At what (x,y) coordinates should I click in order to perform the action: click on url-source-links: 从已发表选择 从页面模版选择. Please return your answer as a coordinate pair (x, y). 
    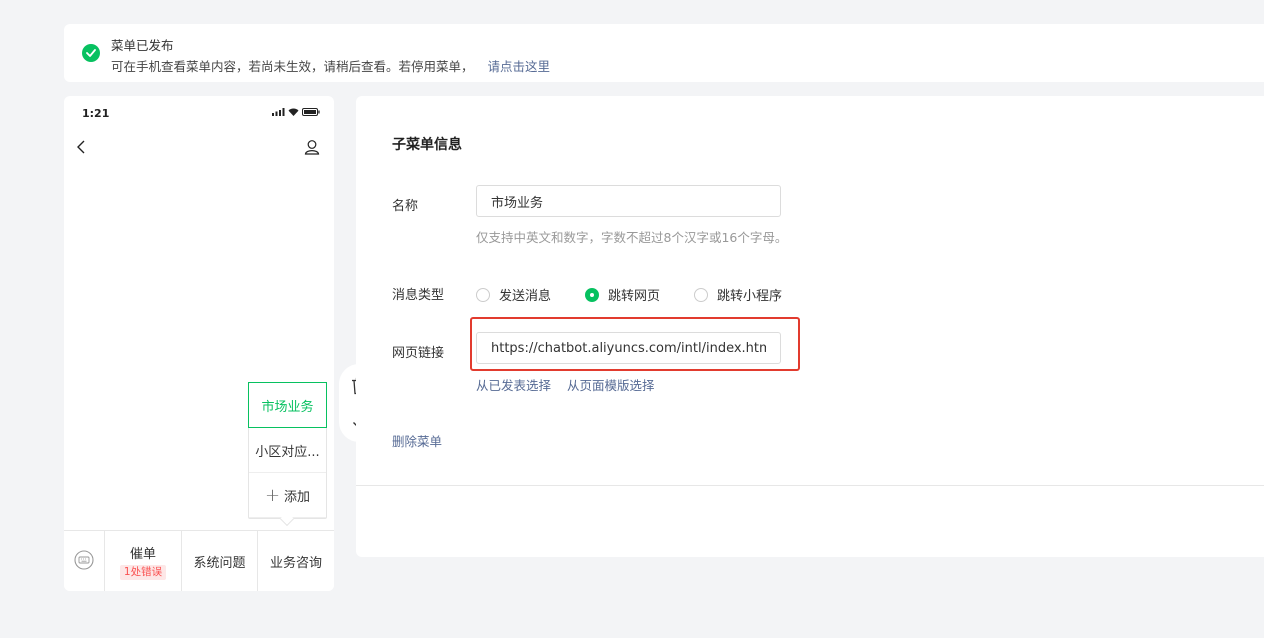
    Looking at the image, I should click on (565, 384).